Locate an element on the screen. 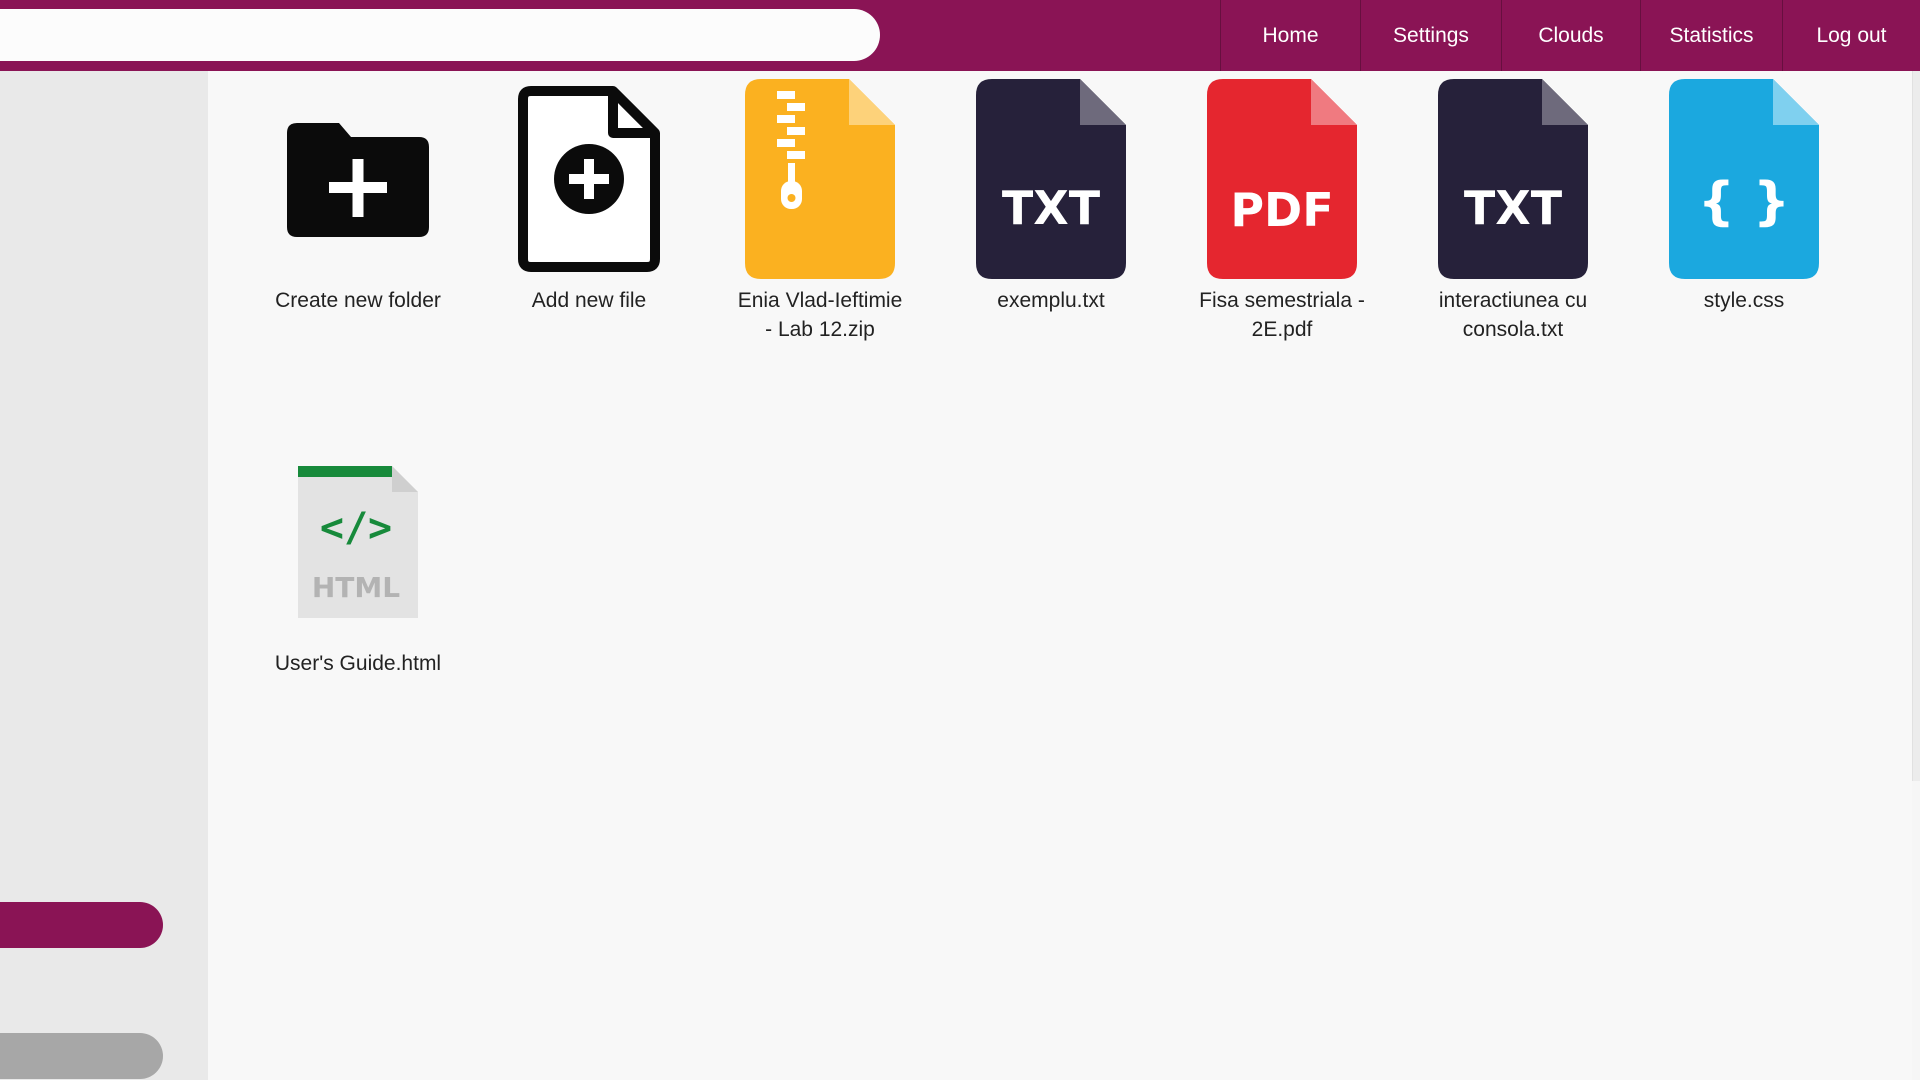 This screenshot has width=1920, height=1080. nav-home: Home is located at coordinates (1290, 35).